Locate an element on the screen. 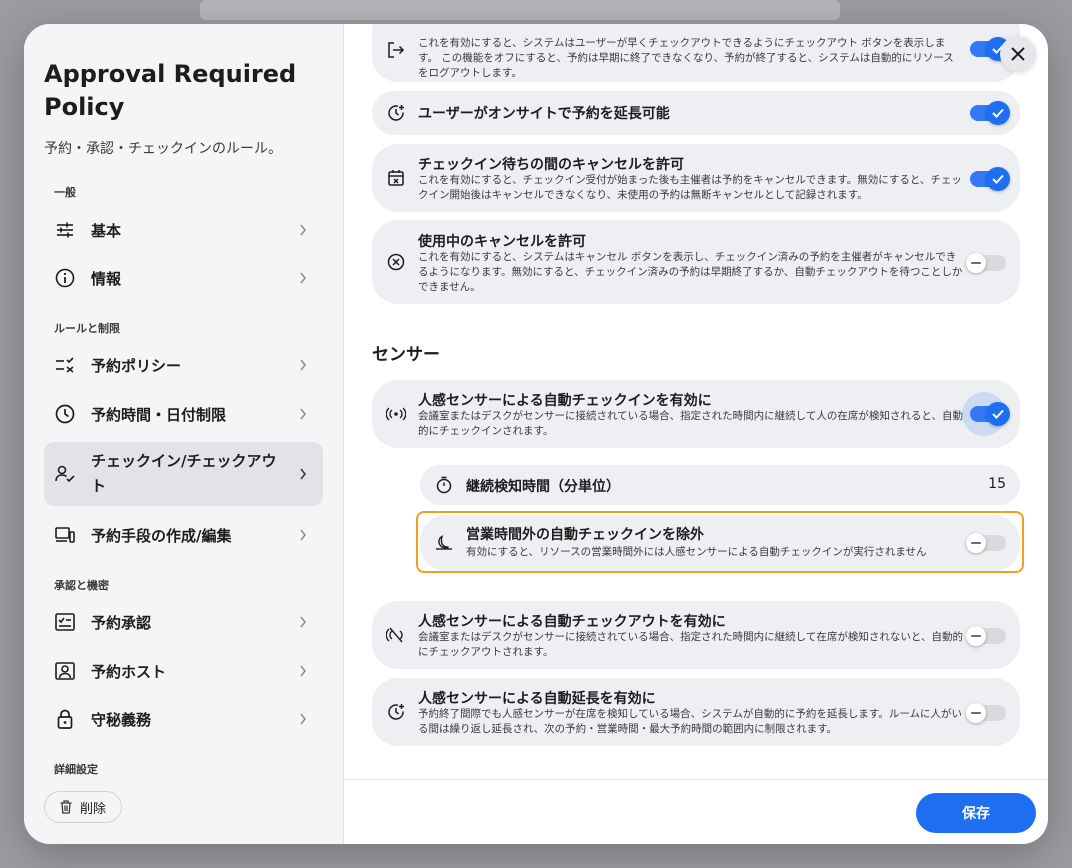  sidebar-item-label: チェックイン/チェックアウト is located at coordinates (184, 473).